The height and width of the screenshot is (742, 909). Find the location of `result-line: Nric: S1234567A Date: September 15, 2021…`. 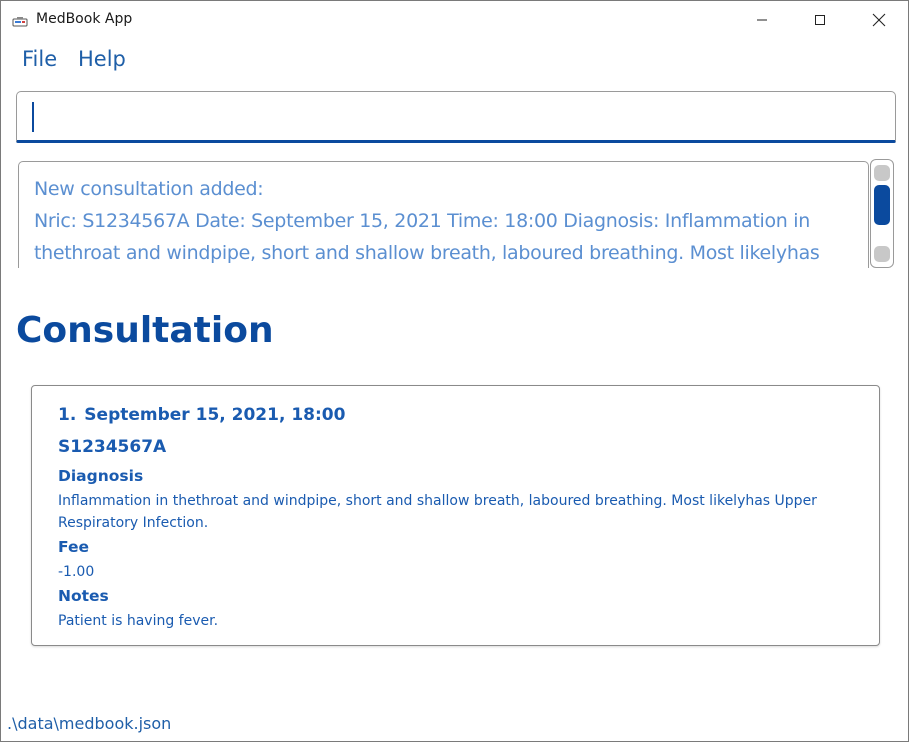

result-line: Nric: S1234567A Date: September 15, 2021… is located at coordinates (422, 221).